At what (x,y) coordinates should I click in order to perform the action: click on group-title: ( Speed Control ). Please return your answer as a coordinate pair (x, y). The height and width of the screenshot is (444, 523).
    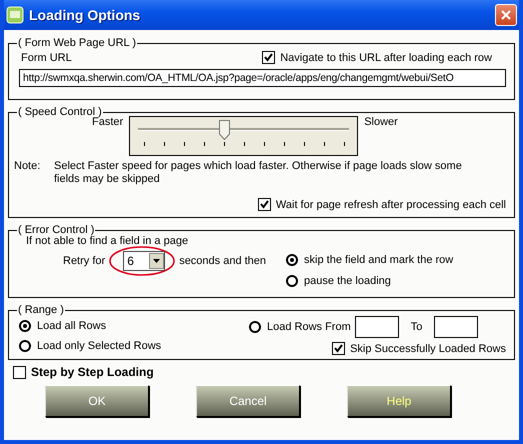
    Looking at the image, I should click on (59, 112).